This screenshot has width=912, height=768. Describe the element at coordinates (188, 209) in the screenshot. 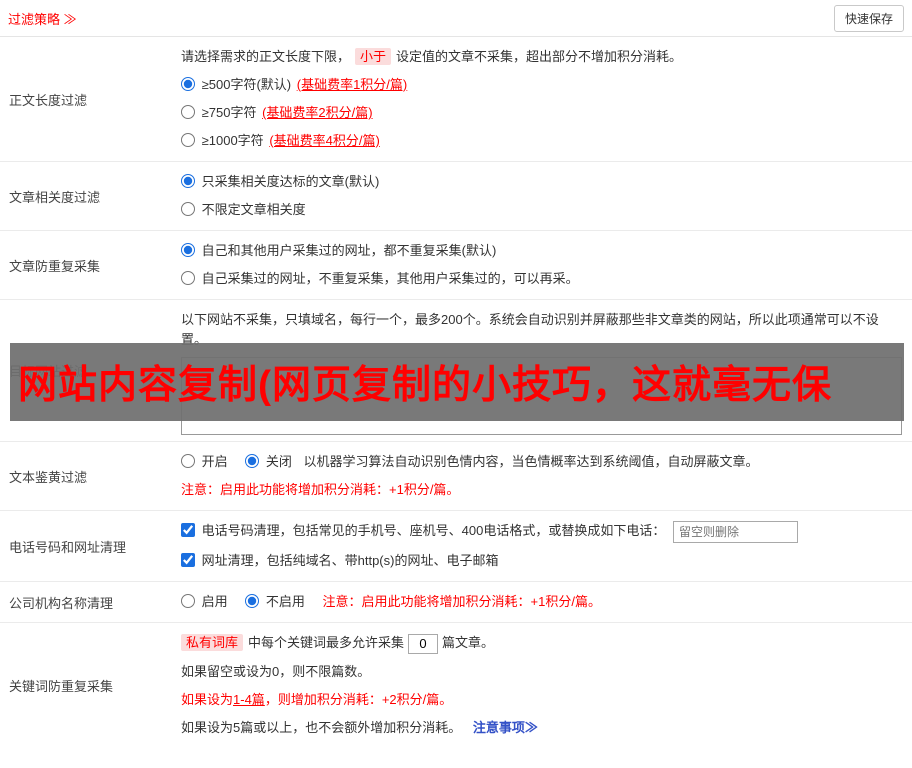

I see `radio-relevance-any-input` at that location.